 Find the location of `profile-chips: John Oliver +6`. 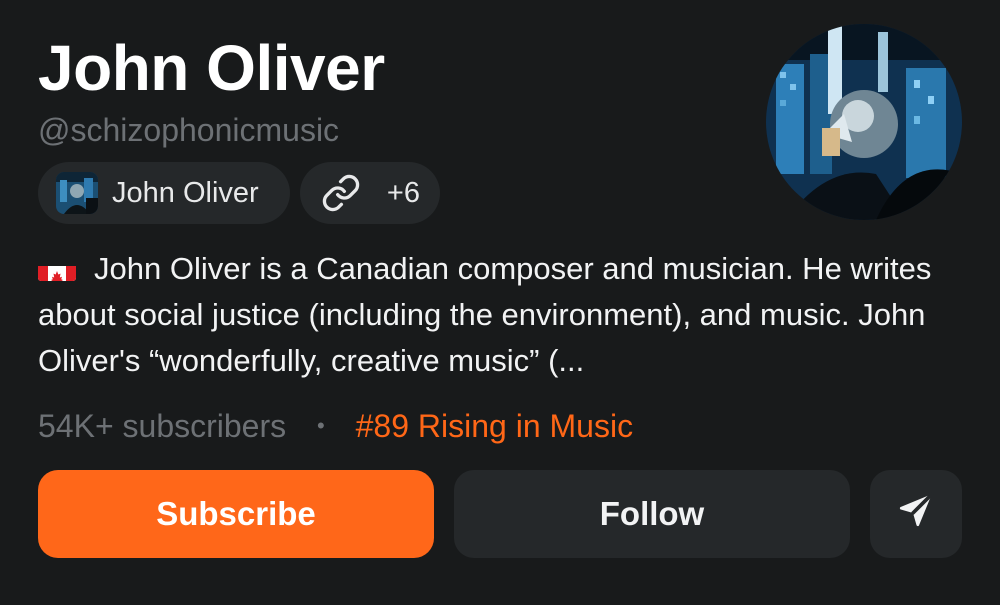

profile-chips: John Oliver +6 is located at coordinates (239, 193).